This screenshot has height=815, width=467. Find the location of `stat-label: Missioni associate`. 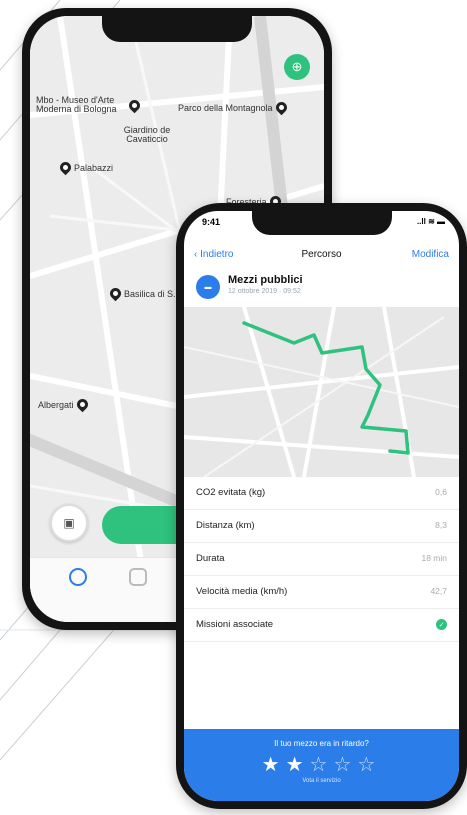

stat-label: Missioni associate is located at coordinates (235, 624).